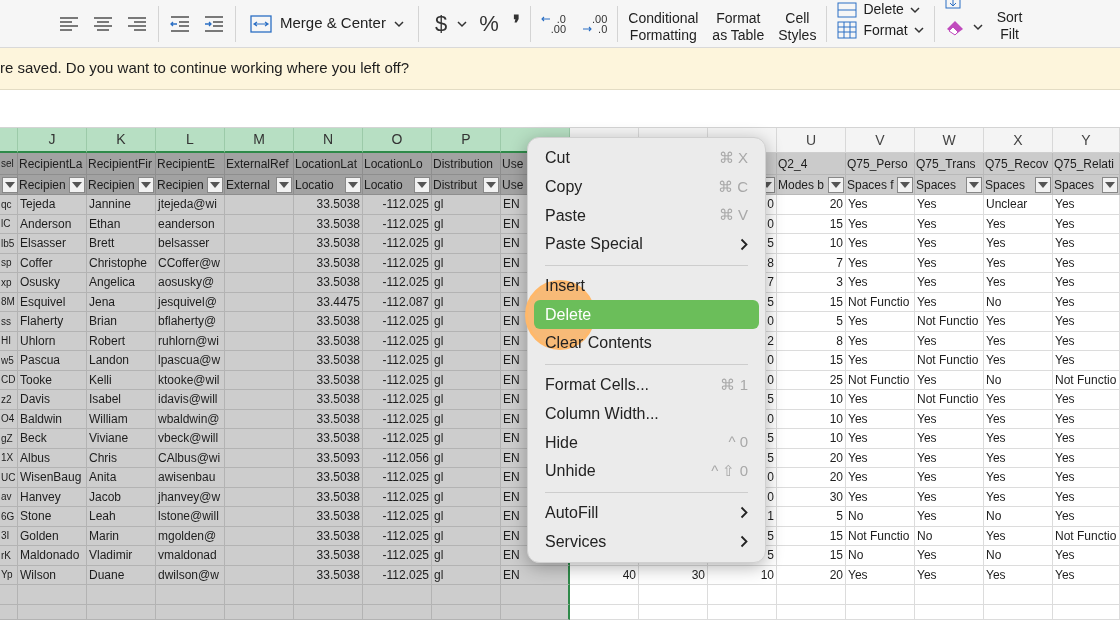  I want to click on styles-button: Format as Table, so click(738, 23).